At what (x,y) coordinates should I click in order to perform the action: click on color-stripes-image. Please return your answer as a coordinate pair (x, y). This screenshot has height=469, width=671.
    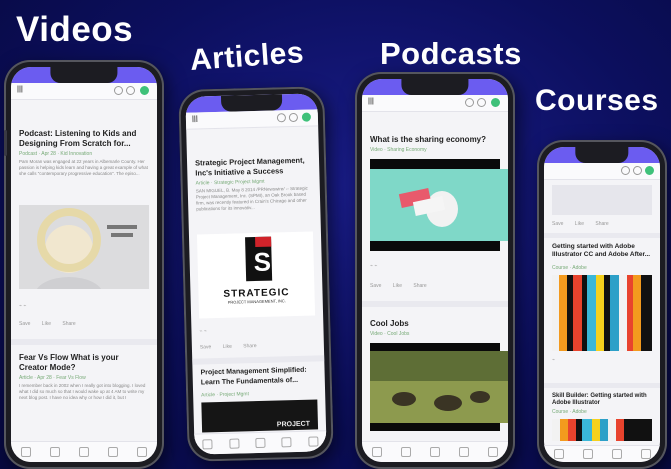
    Looking at the image, I should click on (602, 313).